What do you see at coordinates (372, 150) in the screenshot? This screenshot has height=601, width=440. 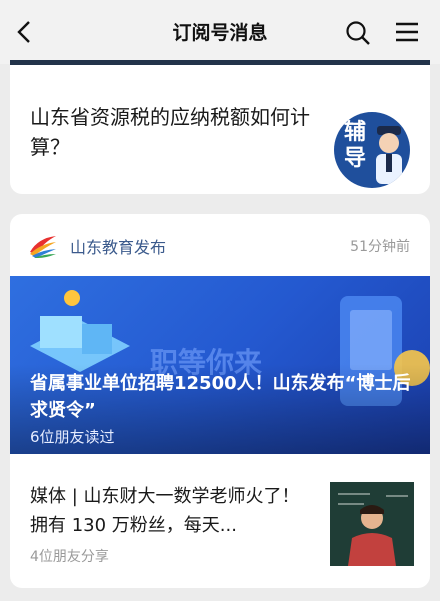 I see `article-thumbnail: 辅导` at bounding box center [372, 150].